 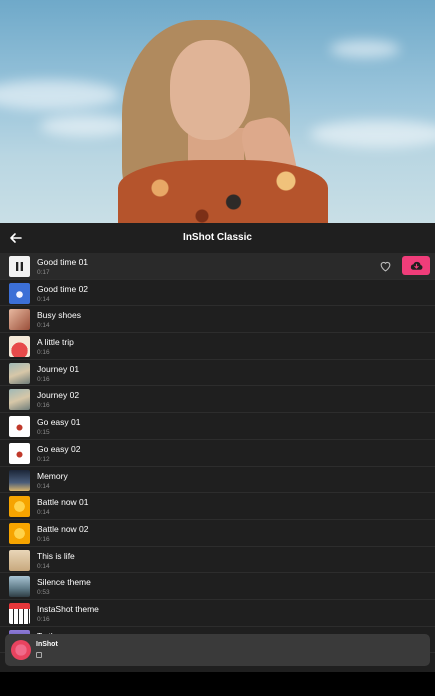 What do you see at coordinates (58, 368) in the screenshot?
I see `track-name: Journey 01` at bounding box center [58, 368].